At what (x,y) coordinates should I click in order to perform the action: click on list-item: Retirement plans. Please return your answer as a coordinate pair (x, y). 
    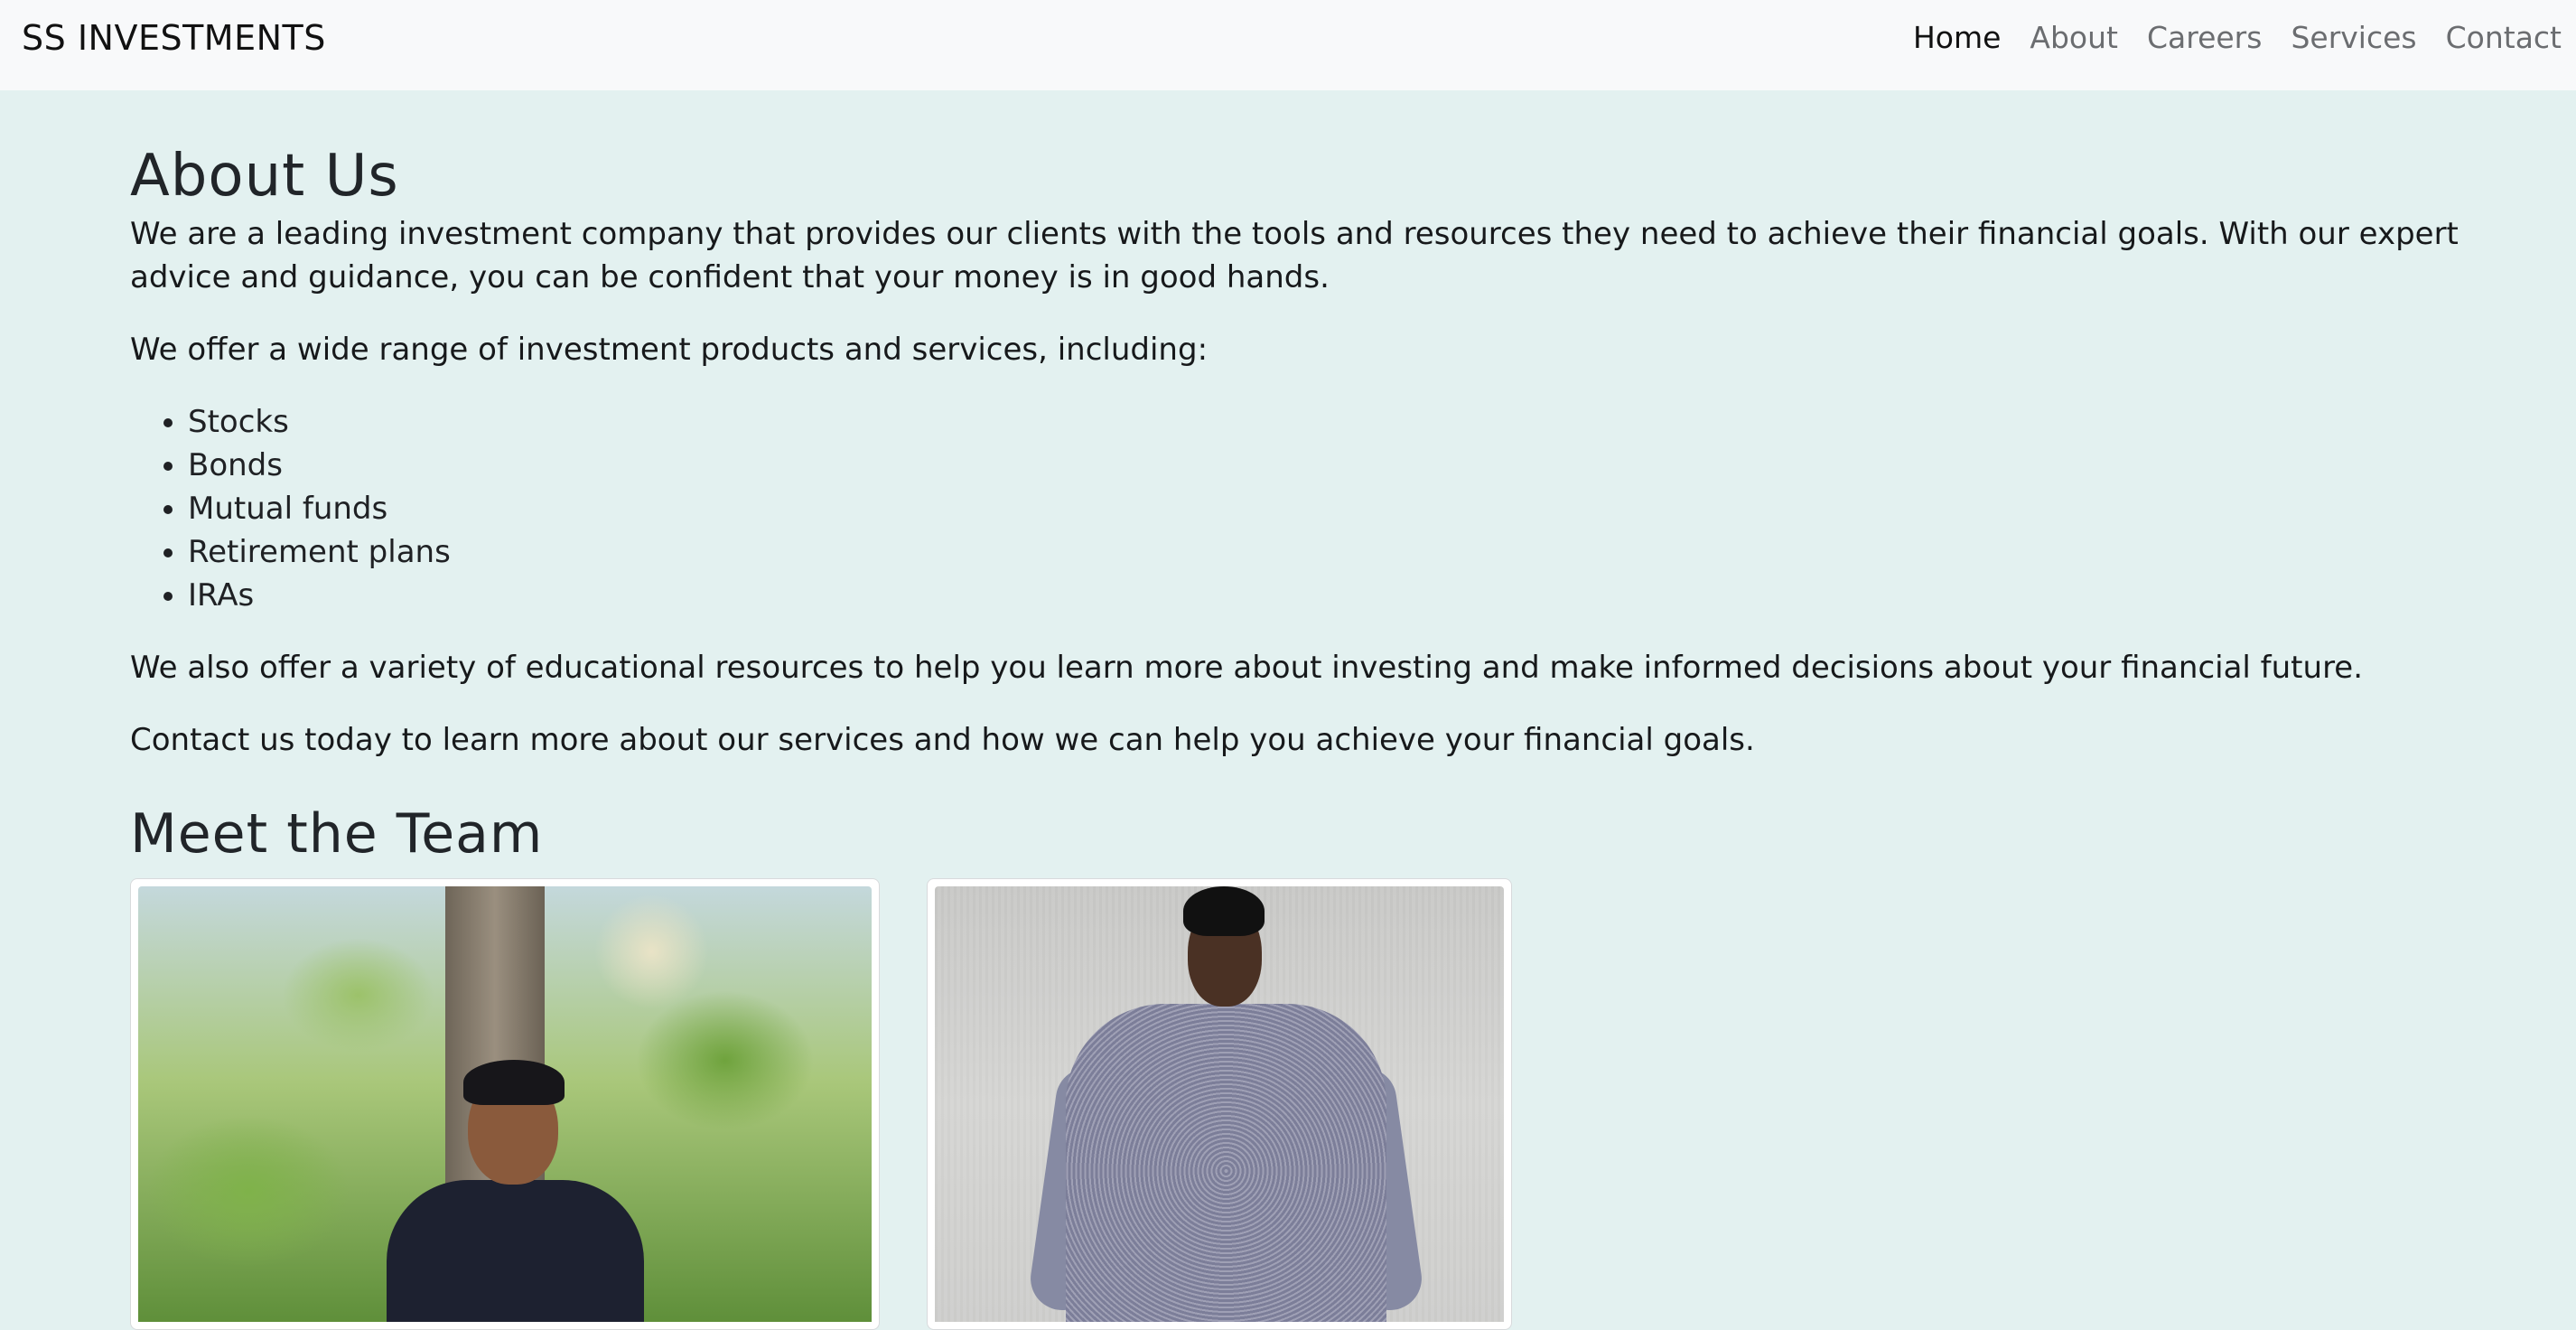
    Looking at the image, I should click on (1333, 552).